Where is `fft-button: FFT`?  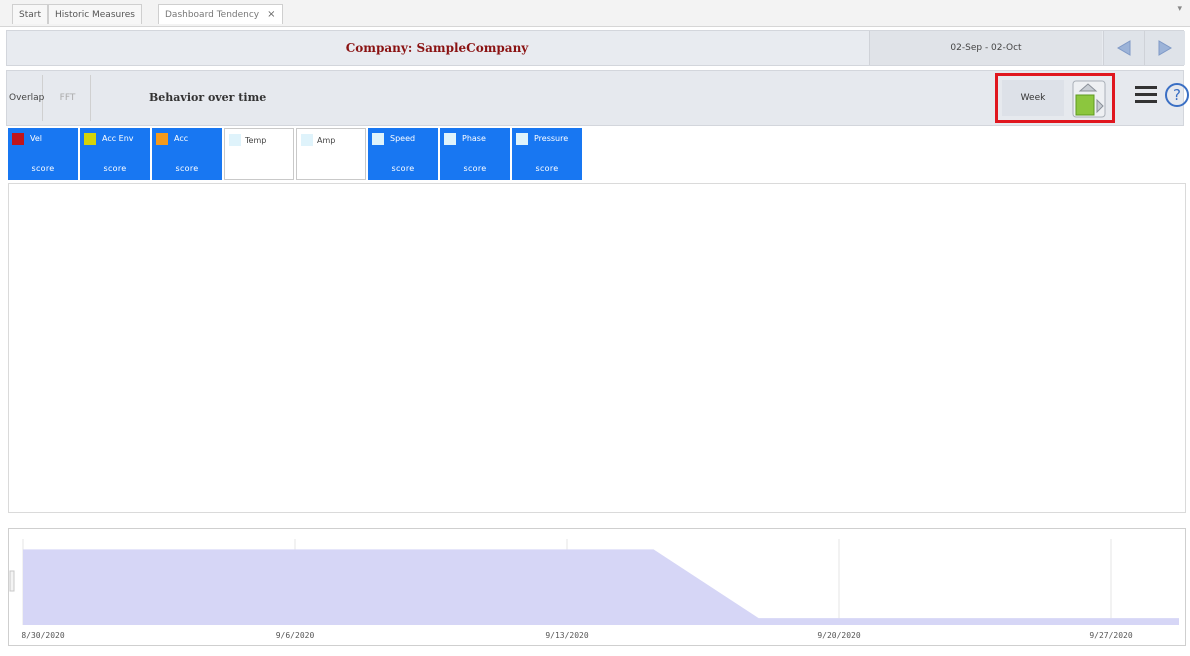 fft-button: FFT is located at coordinates (68, 98).